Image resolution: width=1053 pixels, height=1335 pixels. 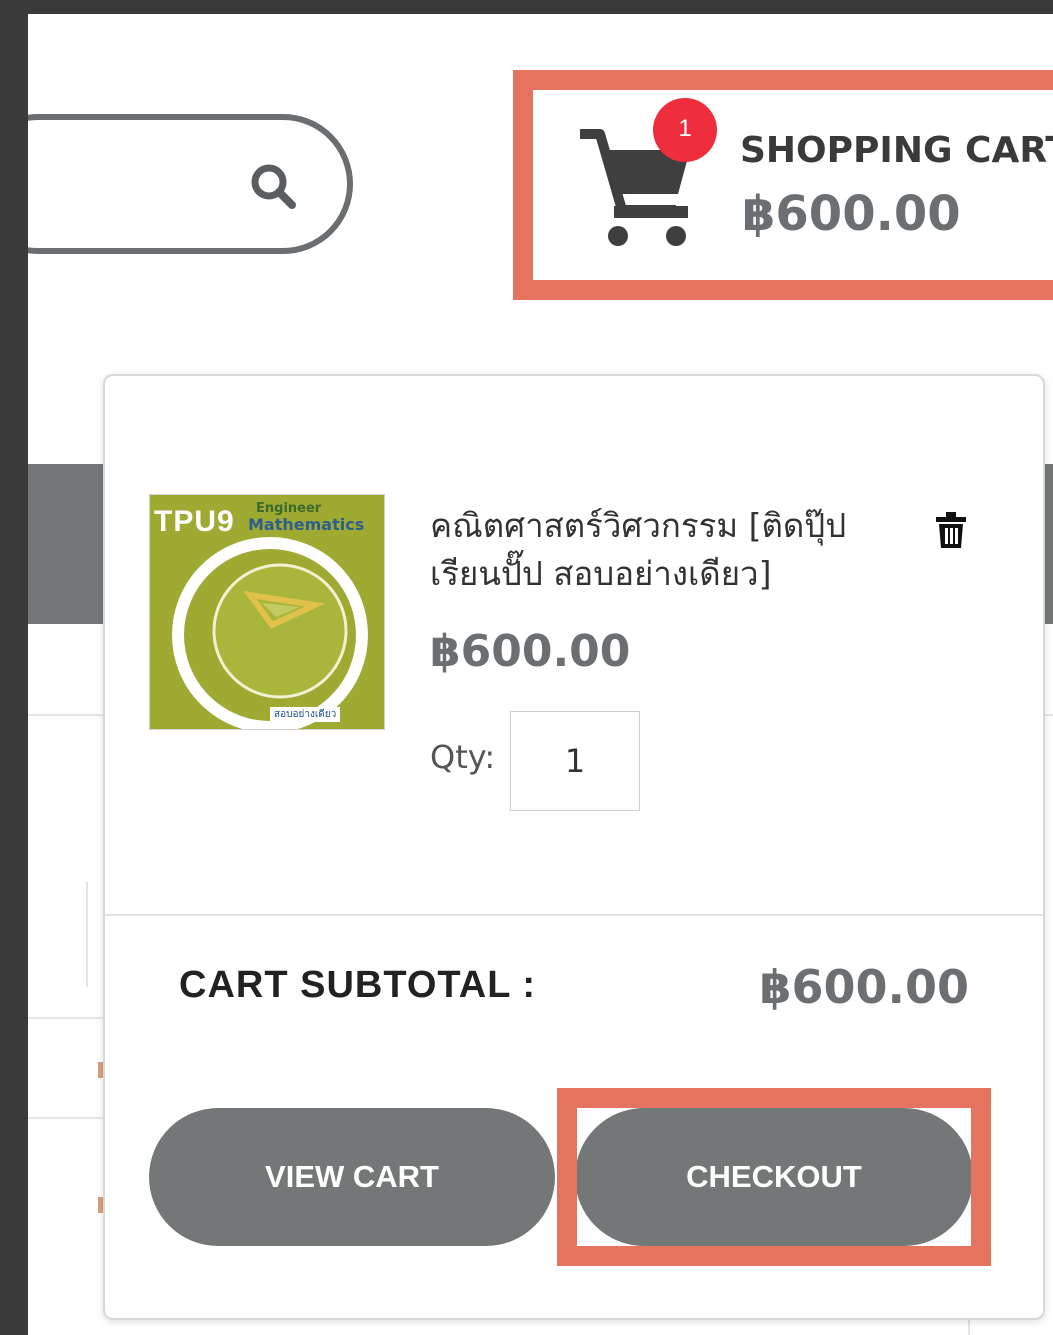 I want to click on cart-subtotal-value: ฿600.00, so click(x=864, y=987).